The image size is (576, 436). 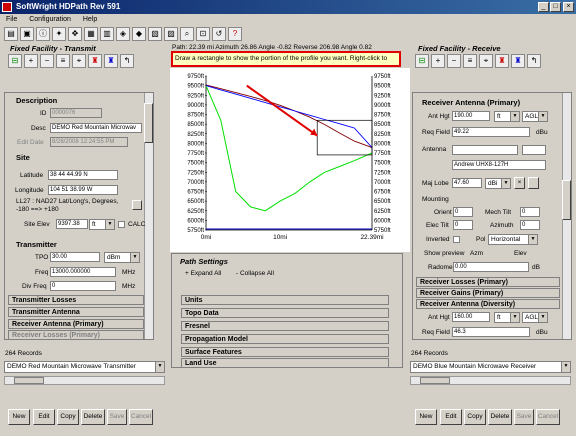 I want to click on profile-icon: ✦, so click(x=59, y=34).